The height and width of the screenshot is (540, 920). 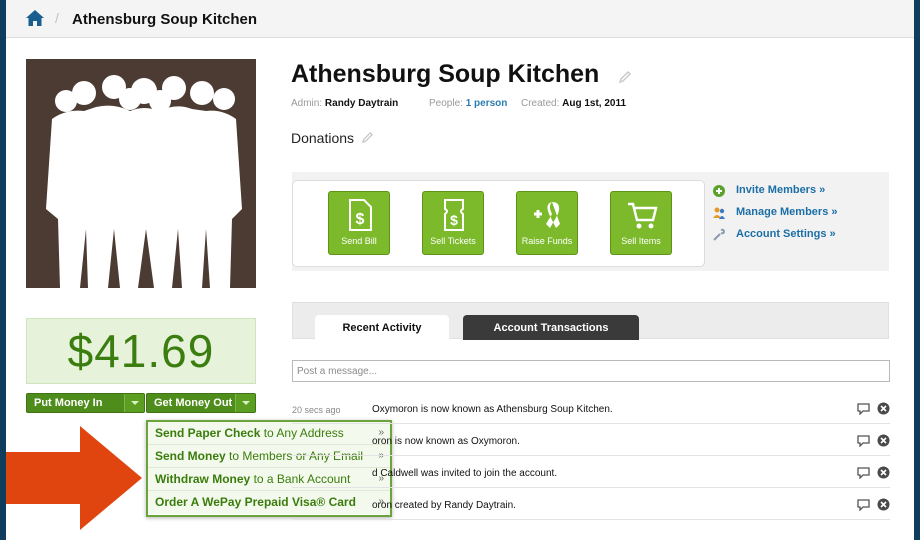 What do you see at coordinates (487, 103) in the screenshot?
I see `people-link: 1 person` at bounding box center [487, 103].